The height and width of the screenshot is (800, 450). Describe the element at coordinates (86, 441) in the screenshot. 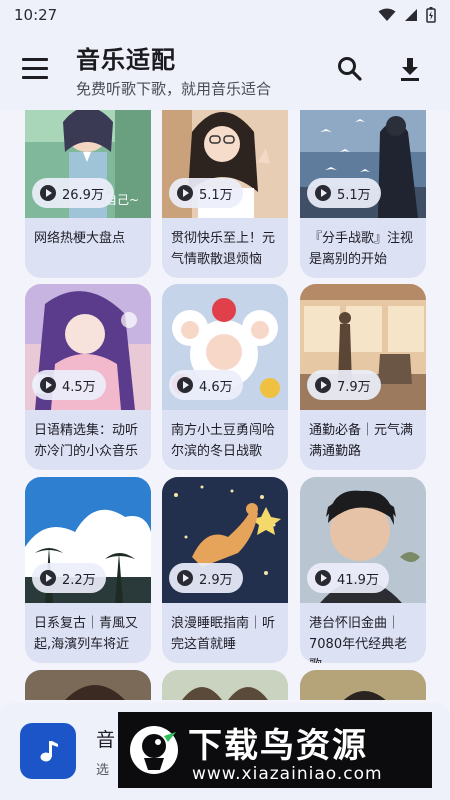

I see `playlist-title: 日语精选集：动听亦冷门的小众音乐` at that location.